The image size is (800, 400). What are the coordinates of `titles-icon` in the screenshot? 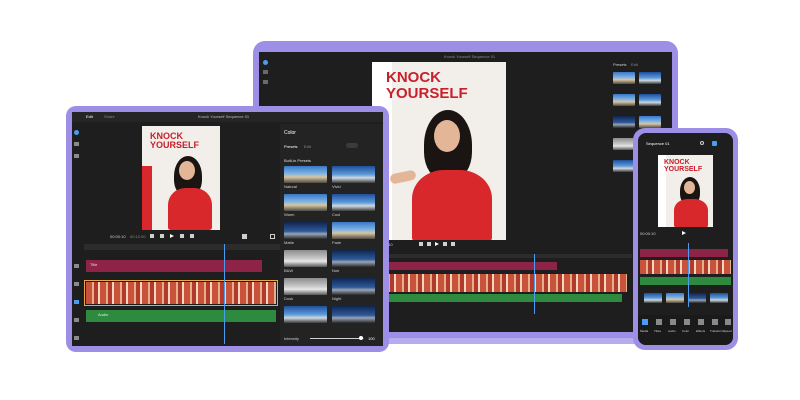 It's located at (659, 322).